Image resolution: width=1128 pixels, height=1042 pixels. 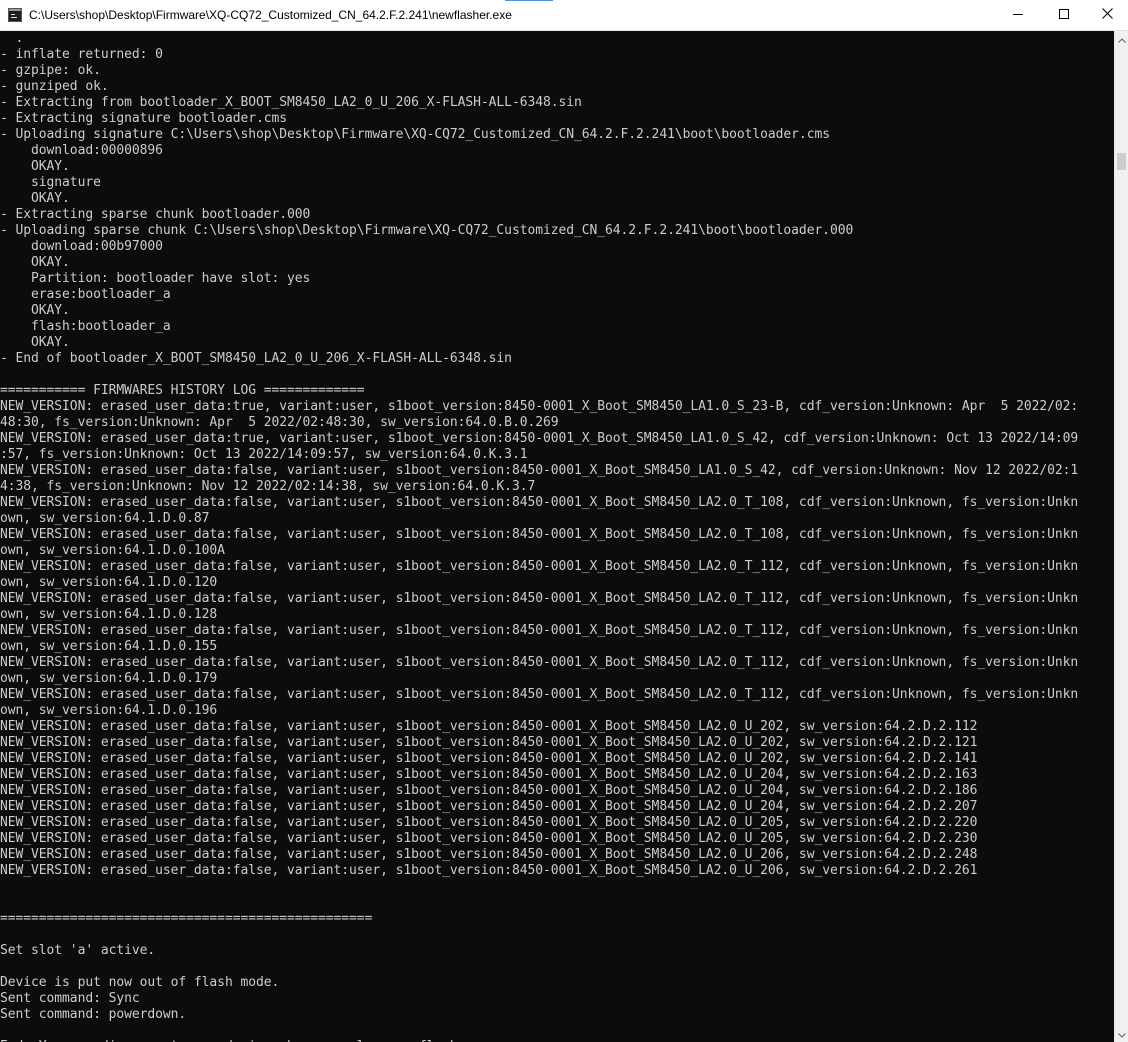 What do you see at coordinates (112, 550) in the screenshot?
I see `console-line: own, sw_version:64.1.D.0.100A` at bounding box center [112, 550].